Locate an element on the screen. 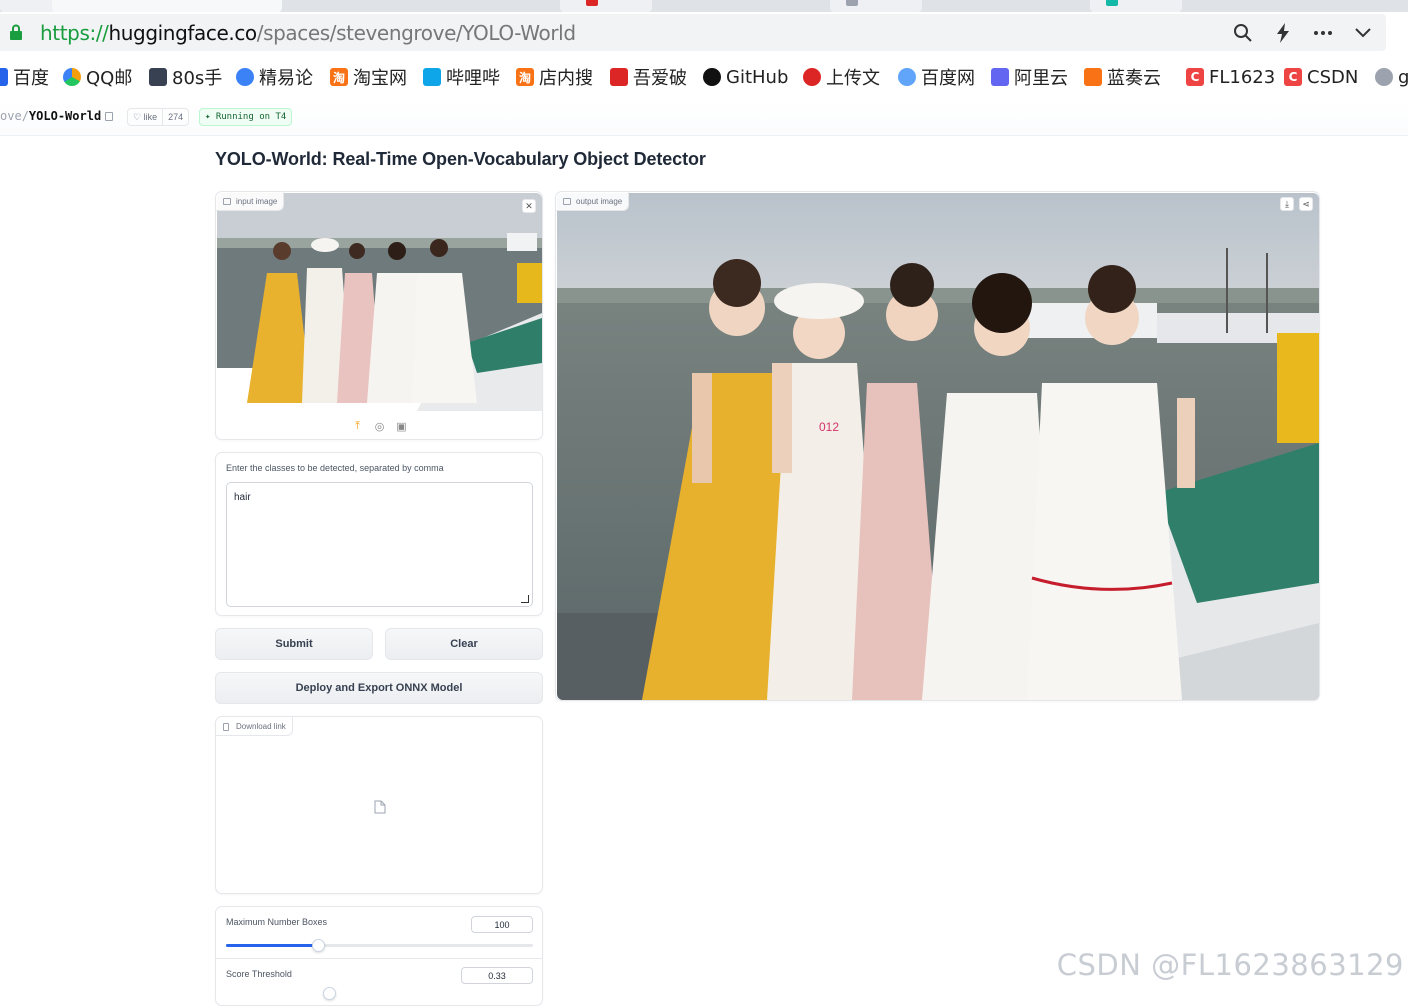 This screenshot has width=1408, height=1006. max-boxes-label: Maximum Number Boxes is located at coordinates (277, 922).